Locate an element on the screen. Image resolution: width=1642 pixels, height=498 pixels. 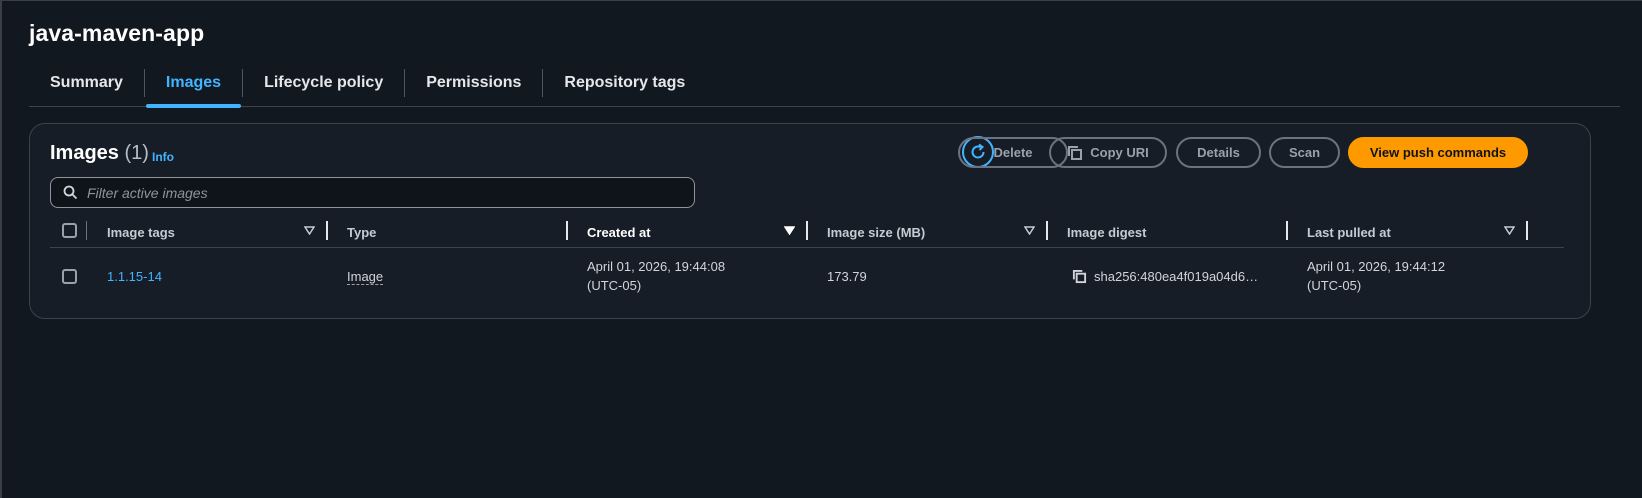
copy-uri-button-label: Copy URI is located at coordinates (1119, 152).